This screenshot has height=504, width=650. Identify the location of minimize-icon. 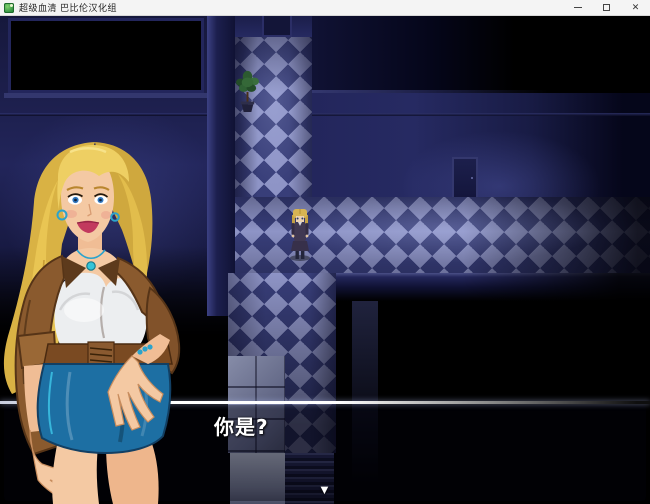
(577, 7).